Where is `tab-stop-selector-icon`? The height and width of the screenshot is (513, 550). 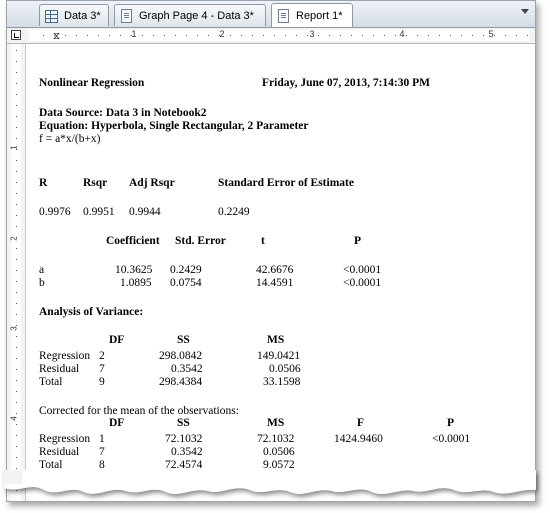 tab-stop-selector-icon is located at coordinates (16, 35).